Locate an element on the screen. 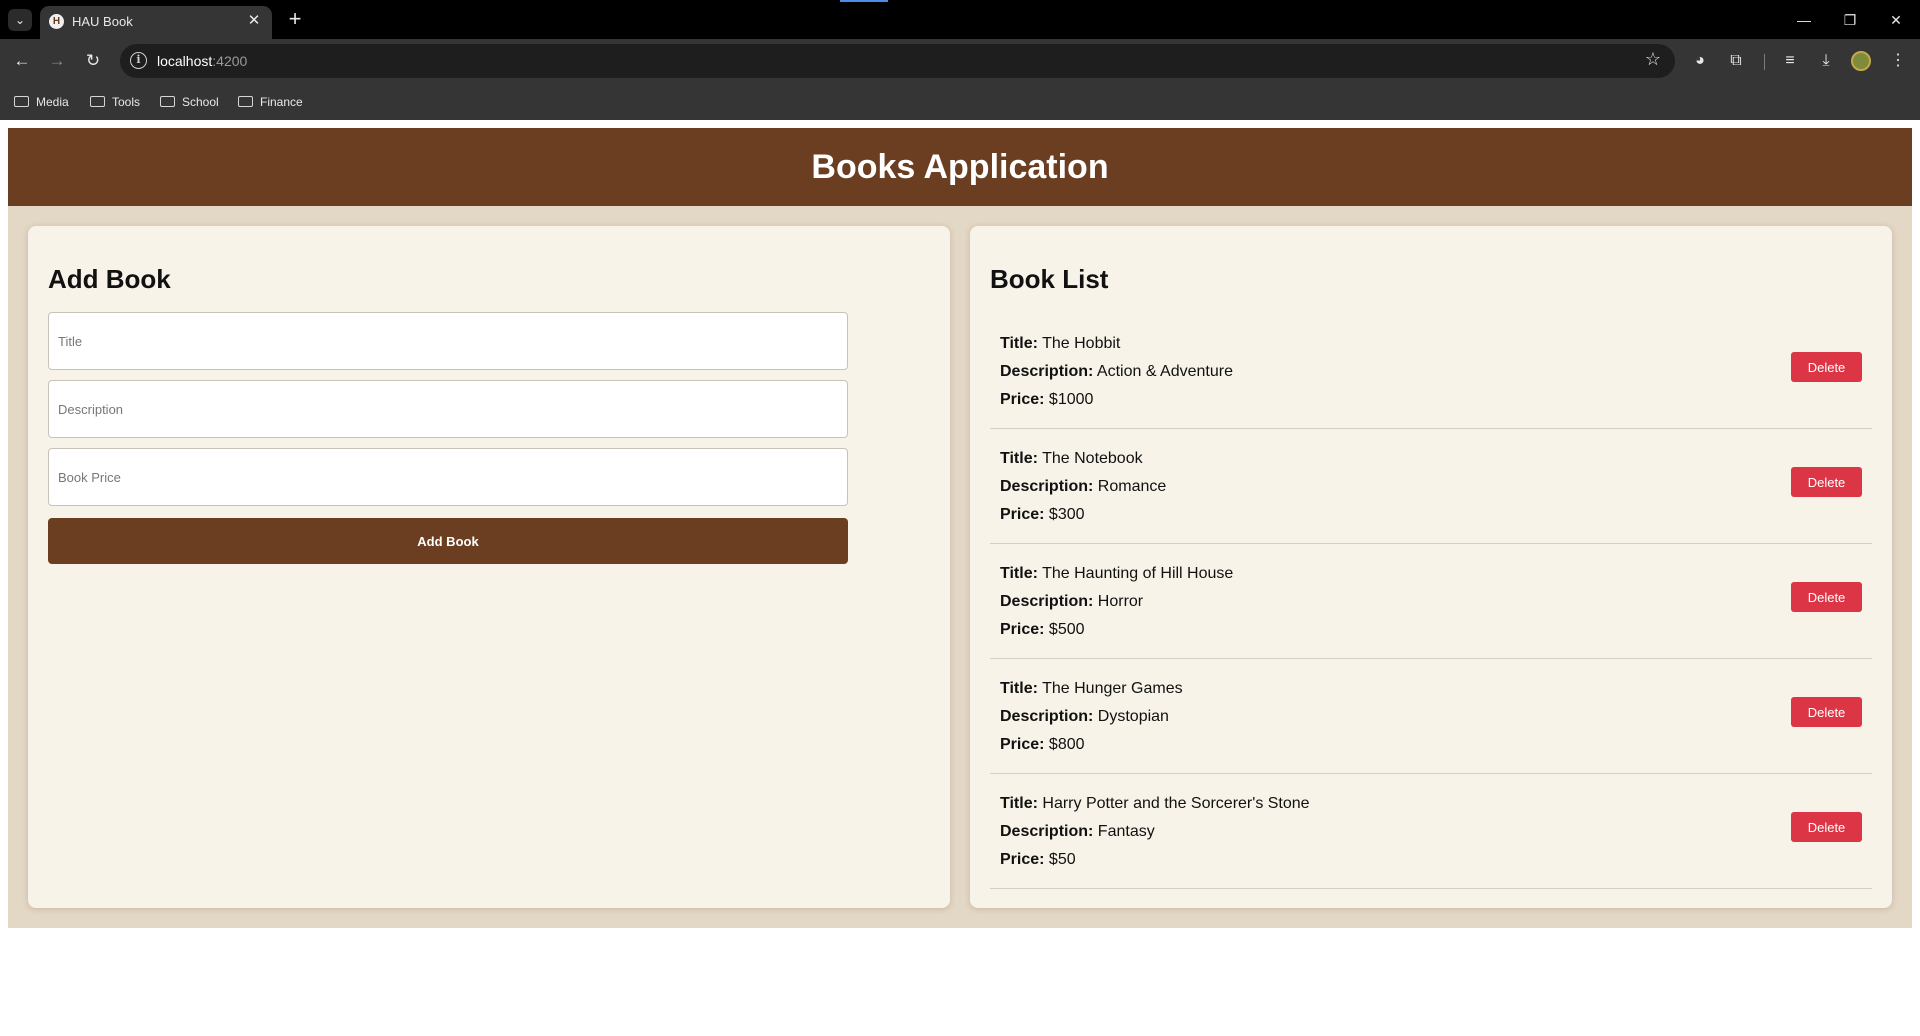 The image size is (1920, 1036). book-title: The Hunger Games is located at coordinates (1112, 688).